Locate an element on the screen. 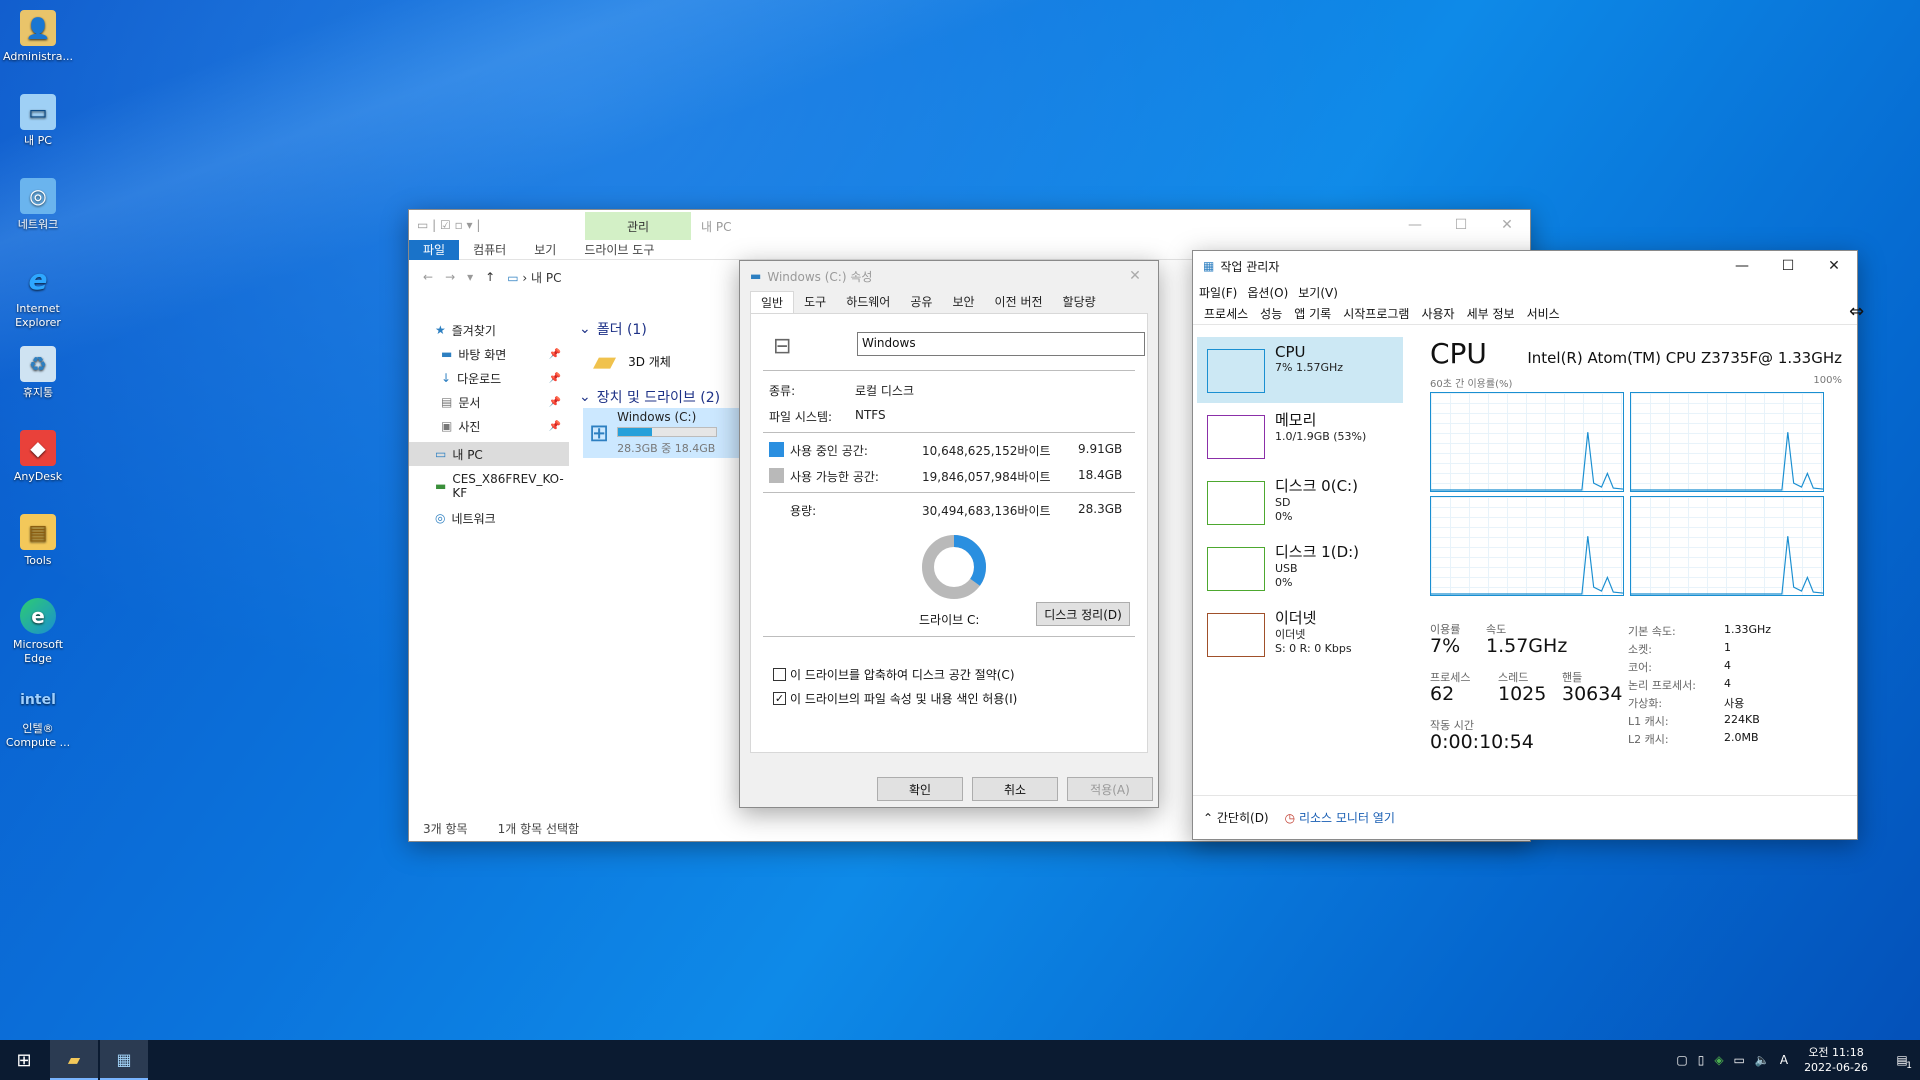  open-resource-monitor-link: ◷ 리소스 모니터 열기 is located at coordinates (1340, 817).